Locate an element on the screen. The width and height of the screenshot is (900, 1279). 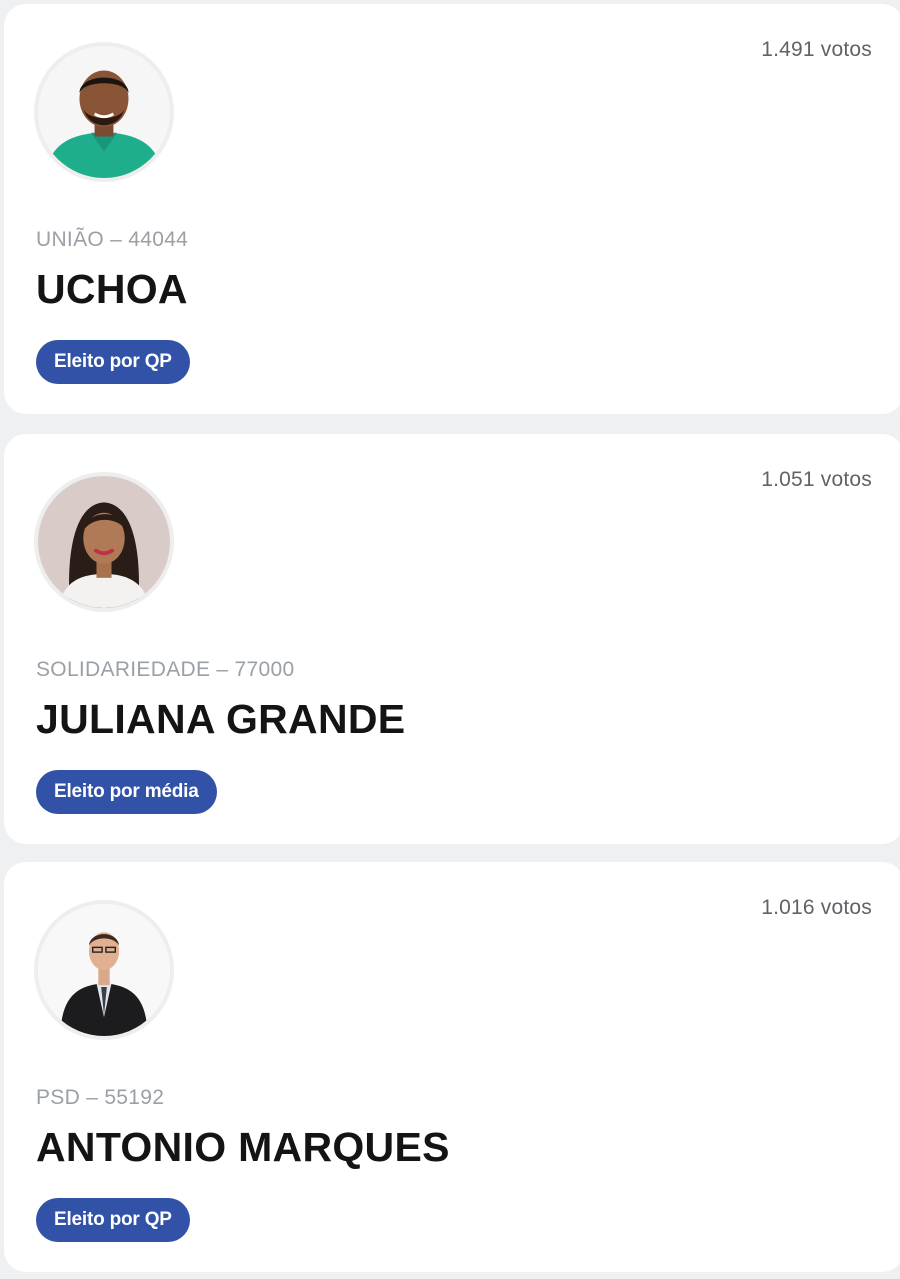
vote-count: 1.051 votos is located at coordinates (816, 479).